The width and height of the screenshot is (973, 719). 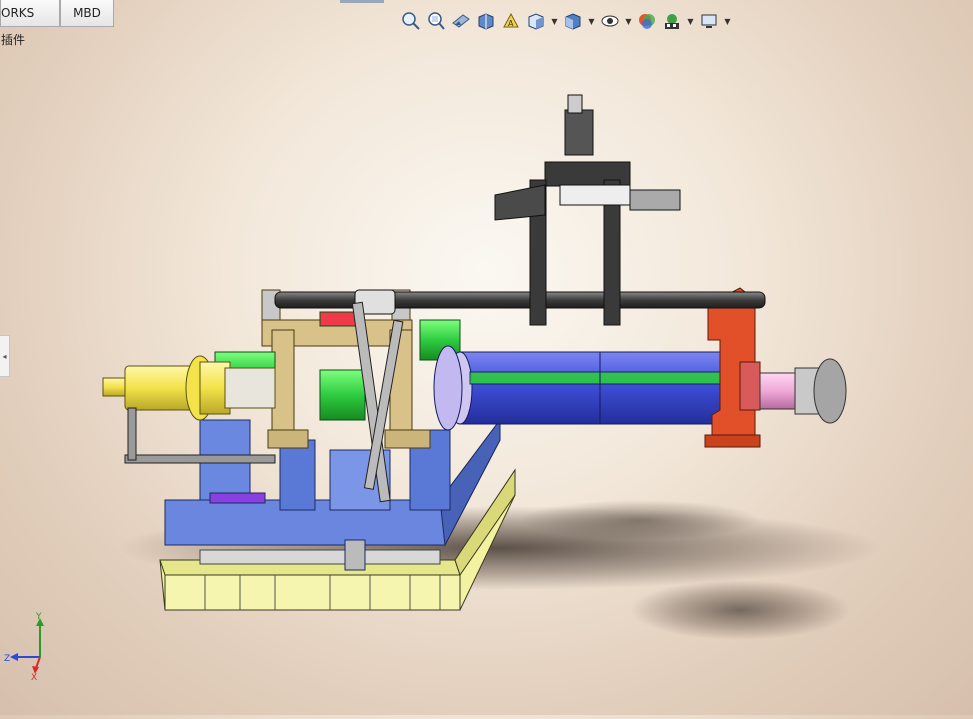 What do you see at coordinates (7, 659) in the screenshot?
I see `triad-z-label: Z` at bounding box center [7, 659].